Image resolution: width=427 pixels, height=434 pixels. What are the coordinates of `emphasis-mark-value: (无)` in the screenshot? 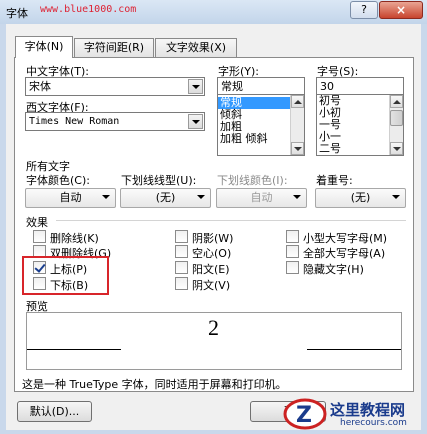 It's located at (360, 197).